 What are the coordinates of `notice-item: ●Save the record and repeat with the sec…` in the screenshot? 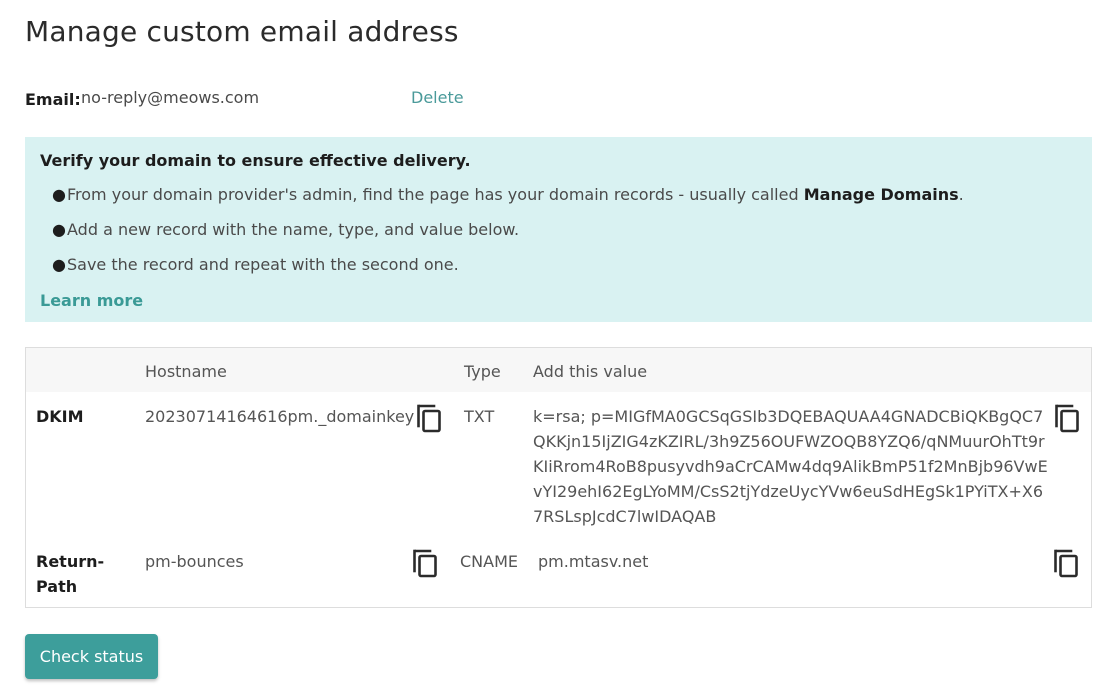 It's located at (255, 264).